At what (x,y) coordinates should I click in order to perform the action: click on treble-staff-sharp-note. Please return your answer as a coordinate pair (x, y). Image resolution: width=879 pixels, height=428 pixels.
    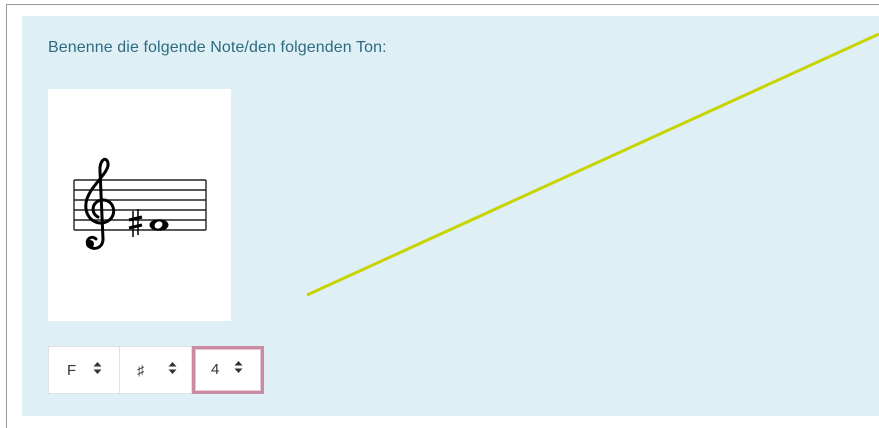
    Looking at the image, I should click on (140, 203).